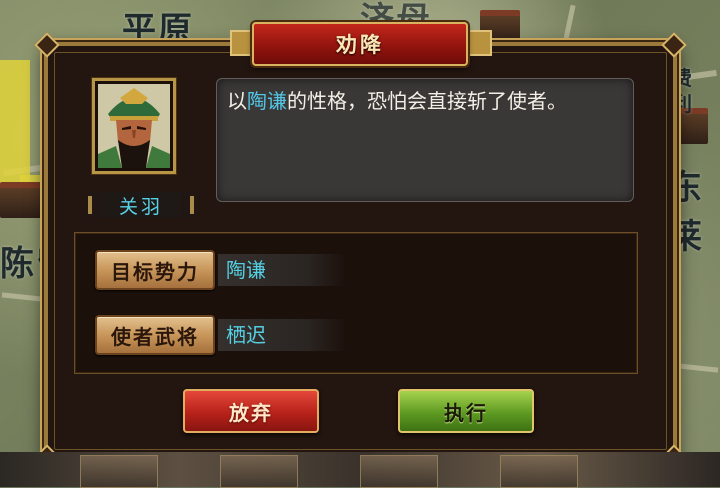 This screenshot has width=720, height=488. I want to click on character-portrait, so click(134, 126).